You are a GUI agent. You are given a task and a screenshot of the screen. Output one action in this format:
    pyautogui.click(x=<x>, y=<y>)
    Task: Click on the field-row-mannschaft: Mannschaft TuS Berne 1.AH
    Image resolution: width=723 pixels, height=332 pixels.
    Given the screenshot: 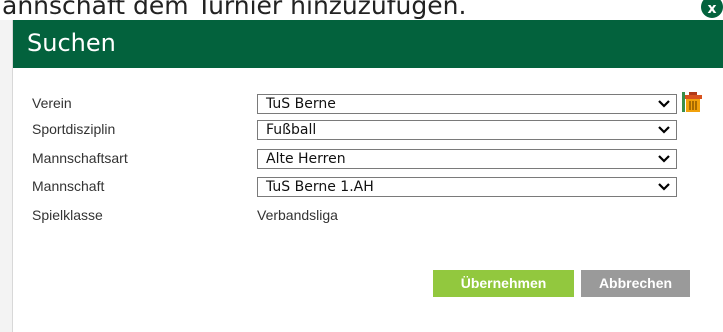 What is the action you would take?
    pyautogui.click(x=368, y=187)
    